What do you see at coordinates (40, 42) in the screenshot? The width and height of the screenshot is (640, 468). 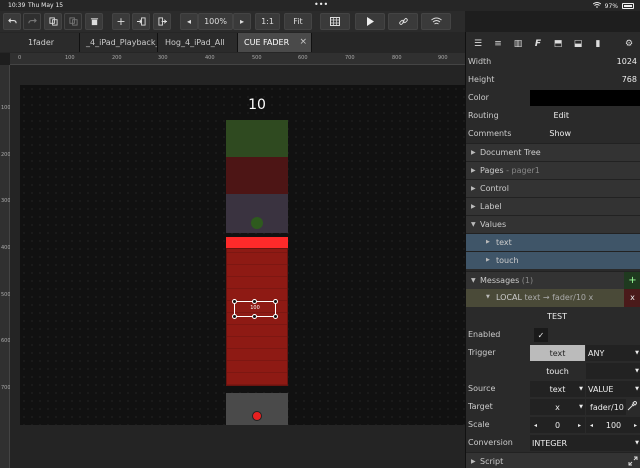 I see `tab-1fader: 1fader` at bounding box center [40, 42].